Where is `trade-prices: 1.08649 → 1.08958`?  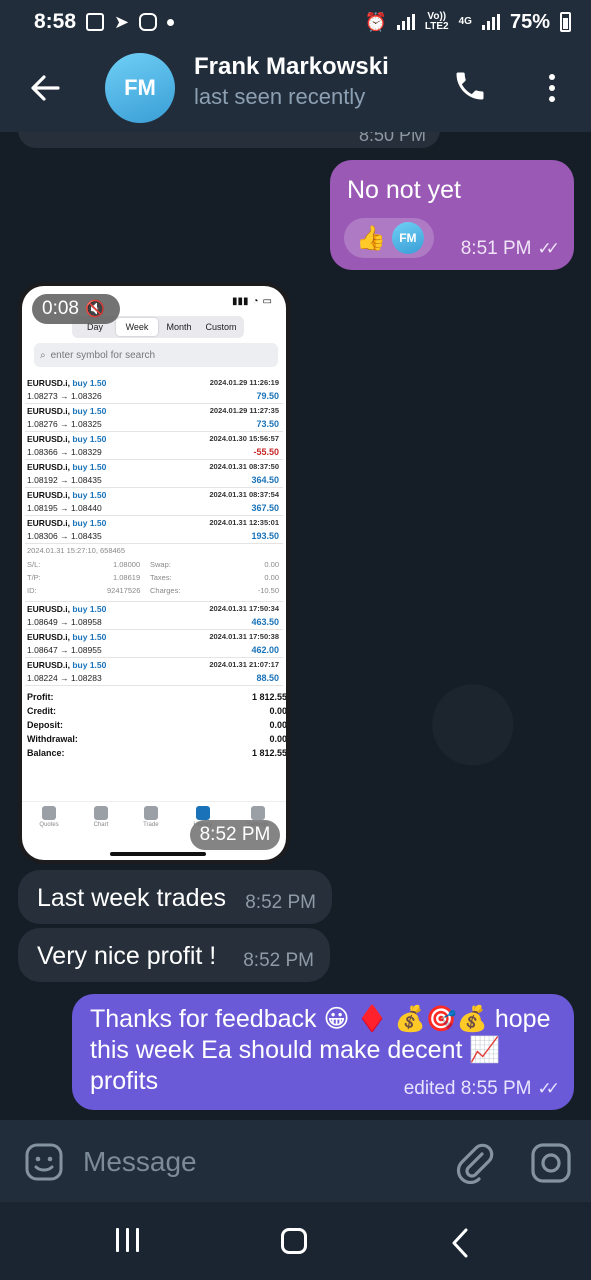 trade-prices: 1.08649 → 1.08958 is located at coordinates (64, 622).